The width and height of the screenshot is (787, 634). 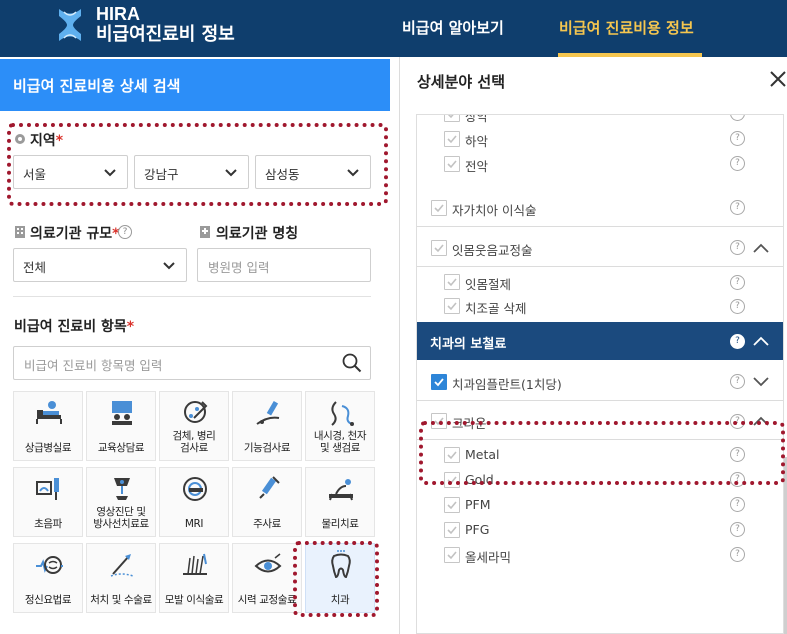 I want to click on category-tile-label: 물리치료, so click(x=340, y=524).